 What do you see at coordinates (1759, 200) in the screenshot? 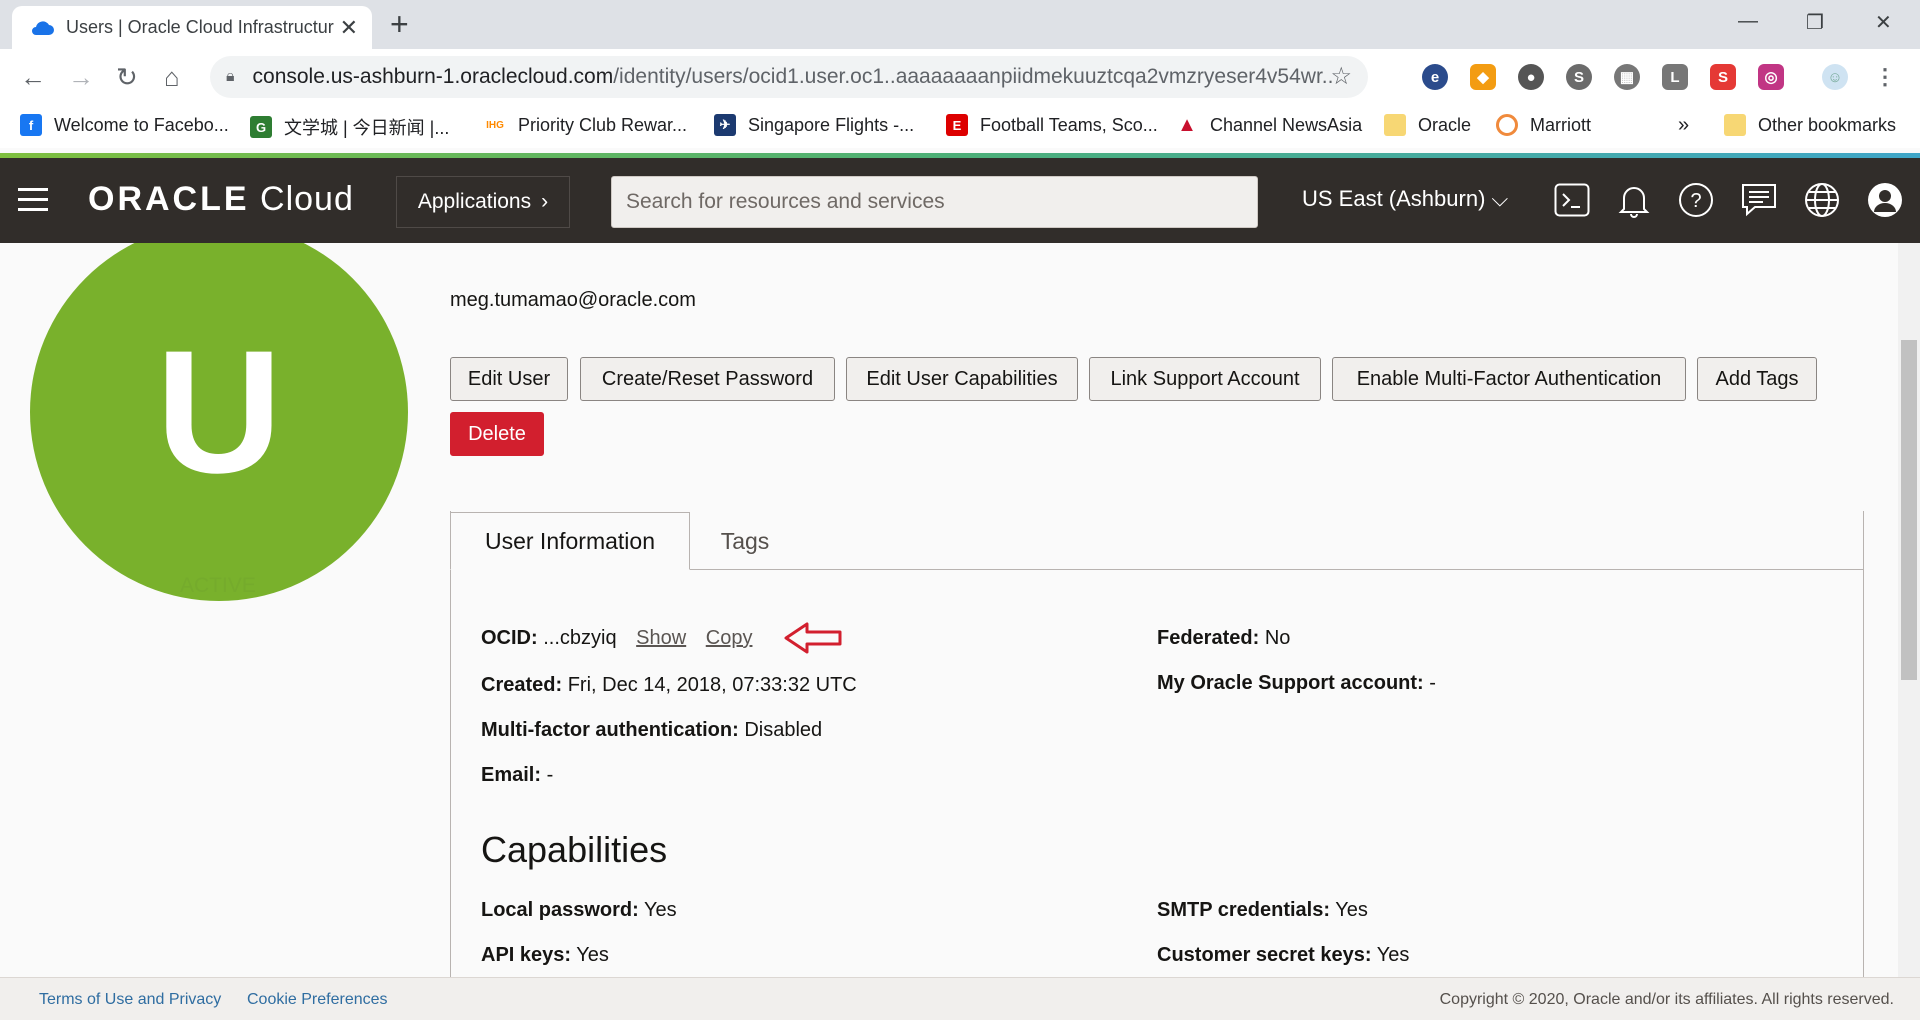
I see `feedback-chat-icon` at bounding box center [1759, 200].